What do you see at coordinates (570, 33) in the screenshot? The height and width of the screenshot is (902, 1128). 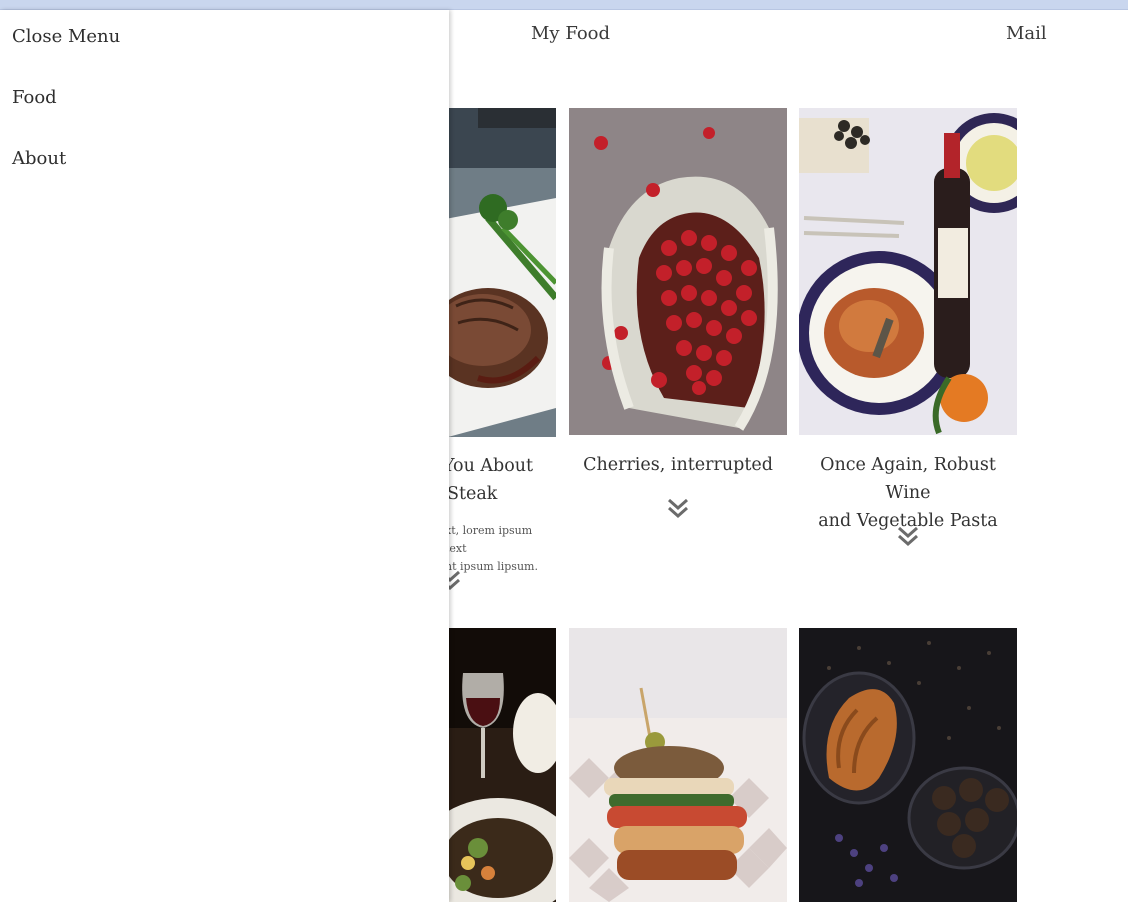 I see `nav-my-food: My Food` at bounding box center [570, 33].